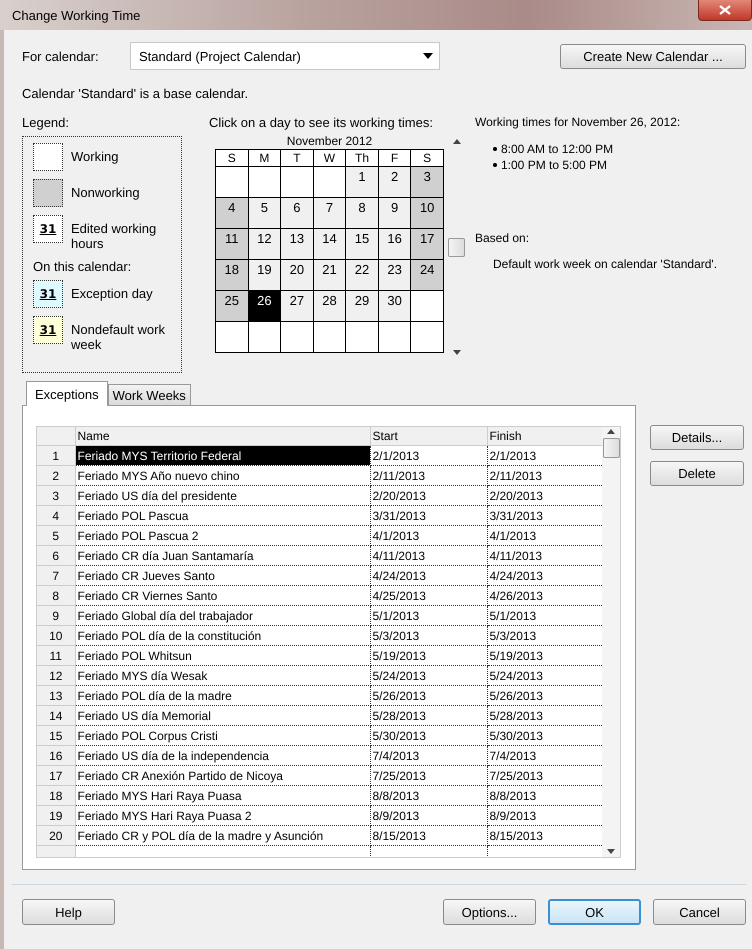 The width and height of the screenshot is (752, 949). Describe the element at coordinates (232, 306) in the screenshot. I see `calendar-day: 25` at that location.